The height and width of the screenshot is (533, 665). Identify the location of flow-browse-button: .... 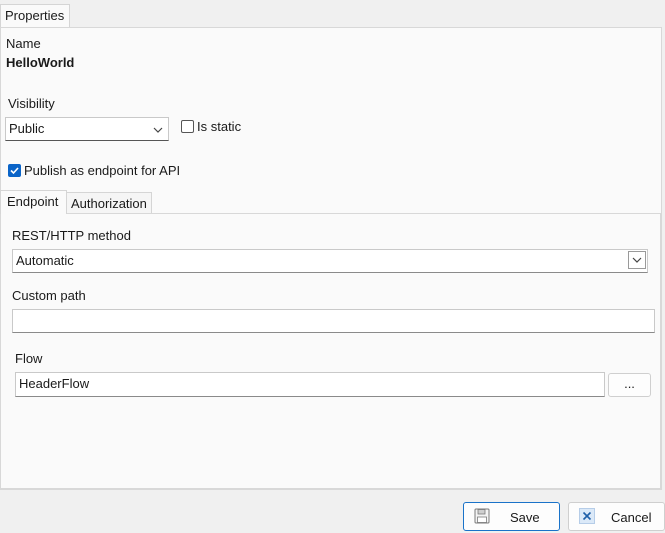
(629, 385).